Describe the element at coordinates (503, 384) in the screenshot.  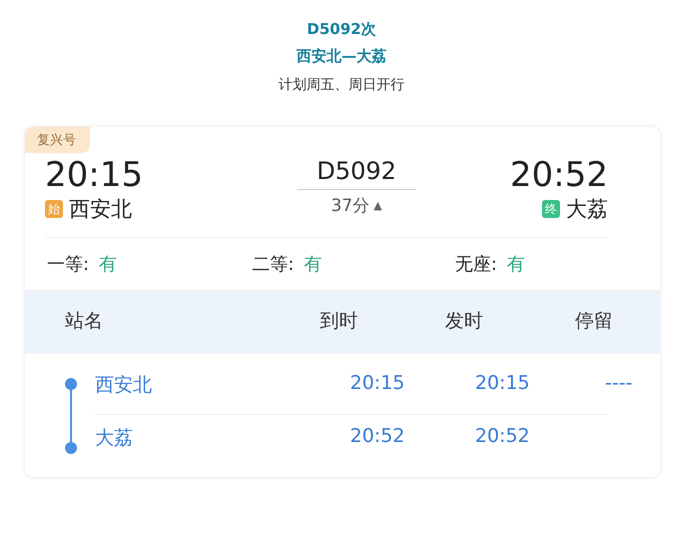
I see `depart-cell-text: 20:15` at that location.